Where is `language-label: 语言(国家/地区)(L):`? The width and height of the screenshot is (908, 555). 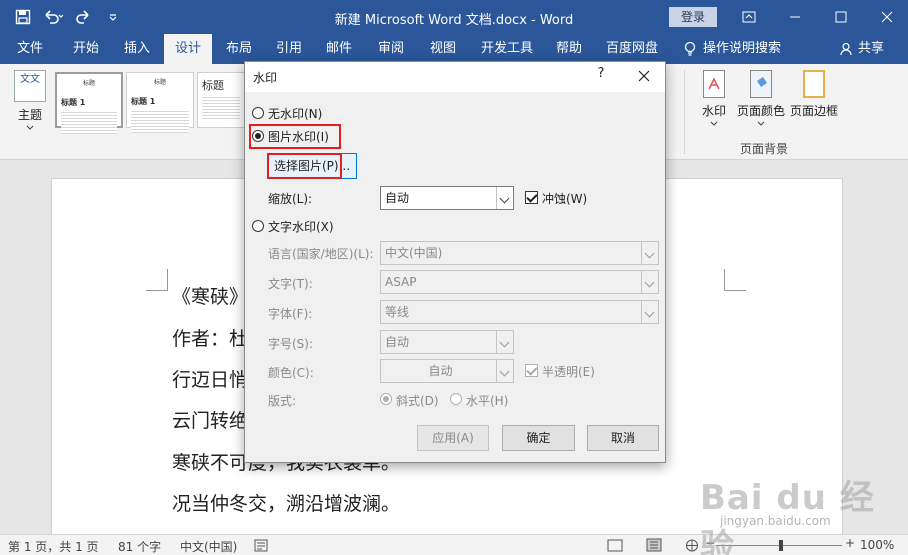 language-label: 语言(国家/地区)(L): is located at coordinates (321, 254).